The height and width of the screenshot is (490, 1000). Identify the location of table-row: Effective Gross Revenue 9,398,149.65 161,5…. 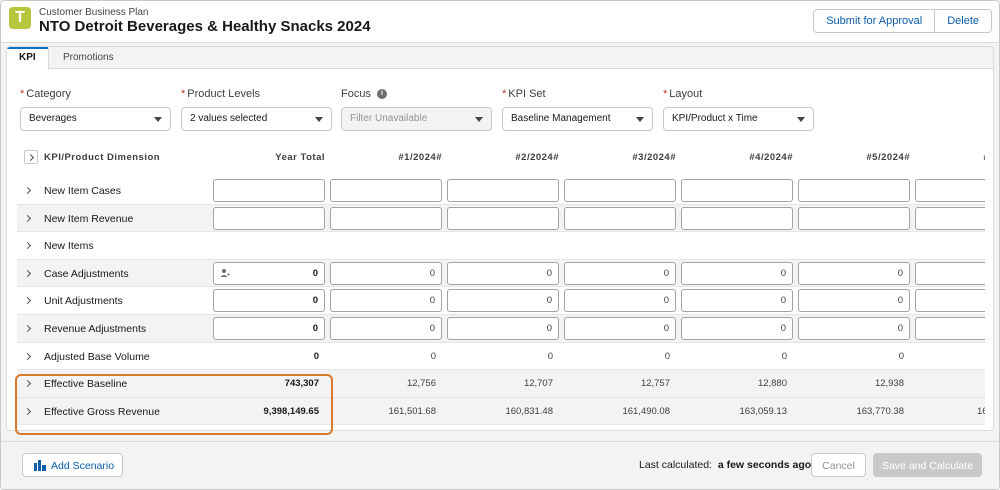
(501, 411).